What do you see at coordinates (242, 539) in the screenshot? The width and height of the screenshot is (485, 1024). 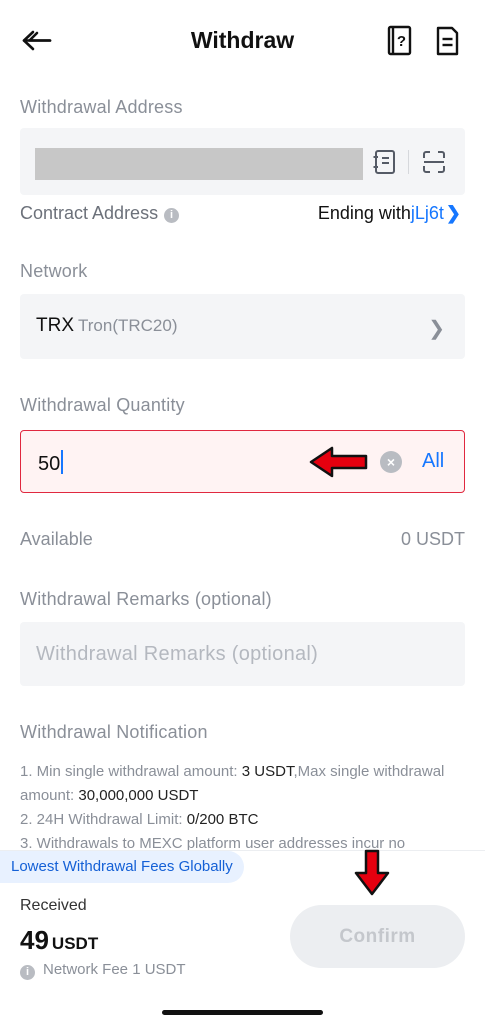 I see `available-row: Available 0 USDT` at bounding box center [242, 539].